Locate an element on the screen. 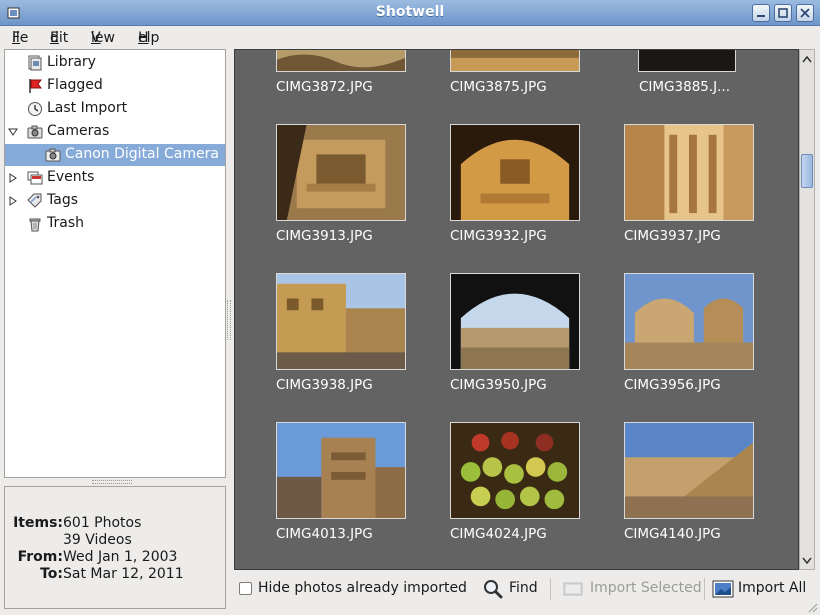  sidebar-item-flagged: Flagged is located at coordinates (115, 86).